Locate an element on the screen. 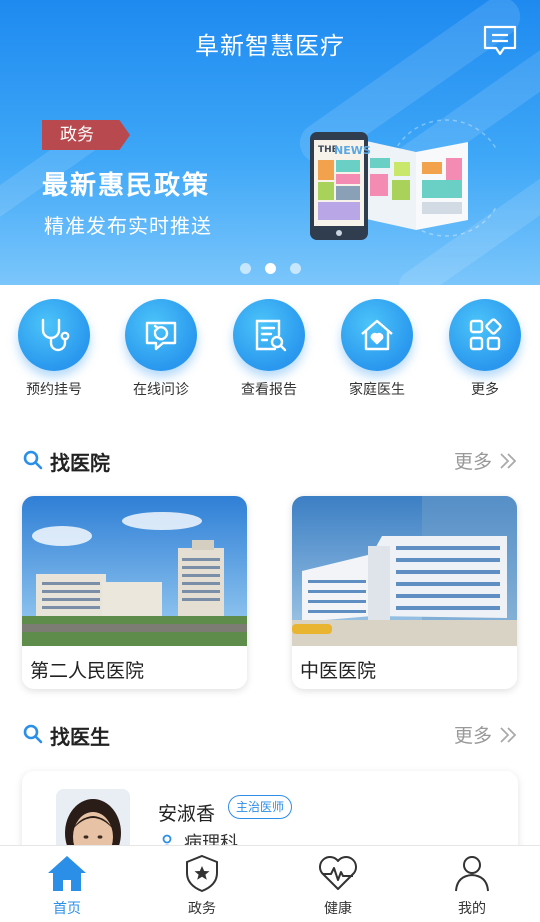  quick-action-label: 更多 is located at coordinates (485, 390).